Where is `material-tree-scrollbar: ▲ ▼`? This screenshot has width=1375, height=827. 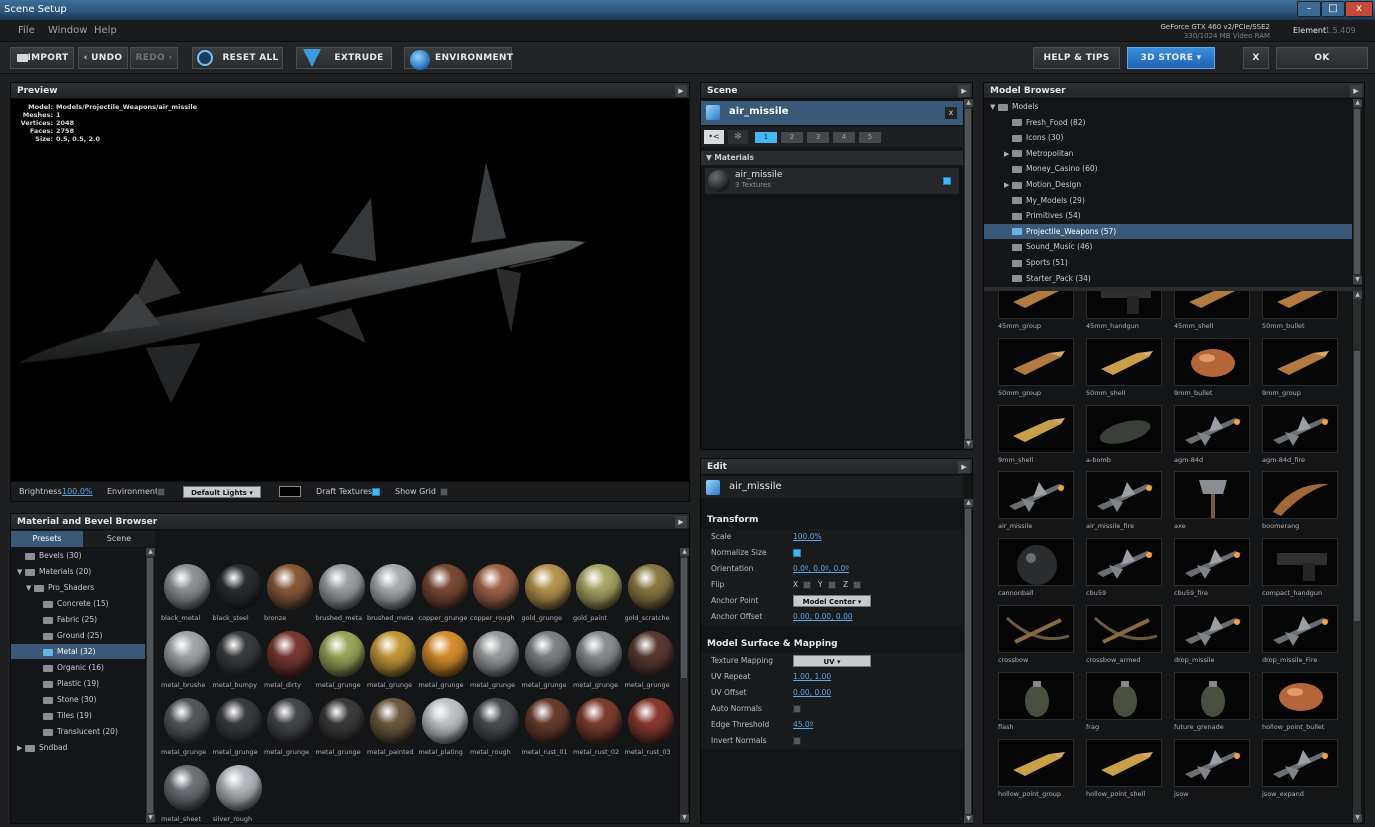 material-tree-scrollbar: ▲ ▼ is located at coordinates (150, 685).